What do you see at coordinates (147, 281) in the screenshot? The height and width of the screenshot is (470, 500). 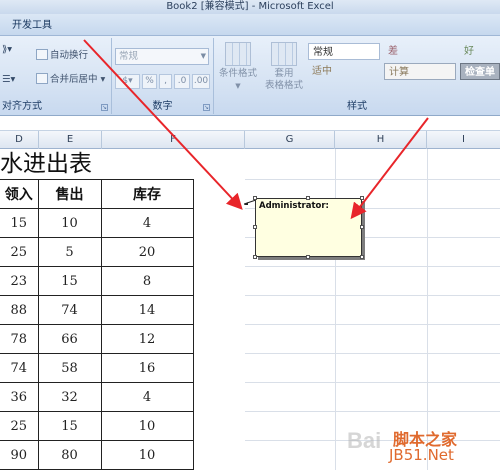 I see `table-cell: 8` at bounding box center [147, 281].